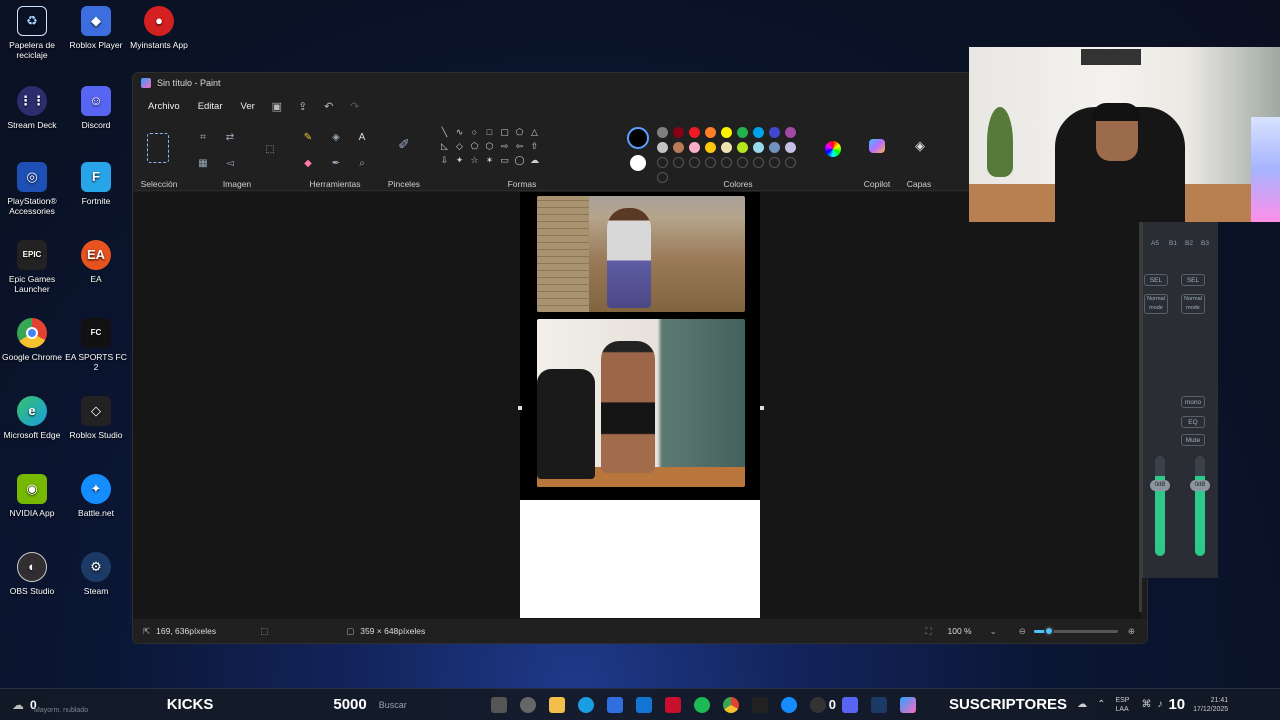 The image size is (1280, 720). Describe the element at coordinates (528, 704) in the screenshot. I see `unity-icon` at that location.